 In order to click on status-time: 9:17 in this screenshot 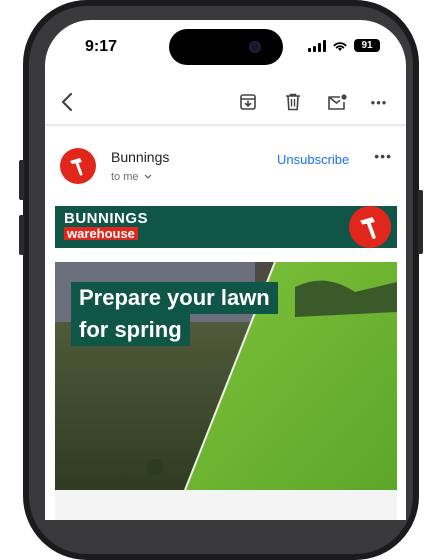, I will do `click(101, 46)`.